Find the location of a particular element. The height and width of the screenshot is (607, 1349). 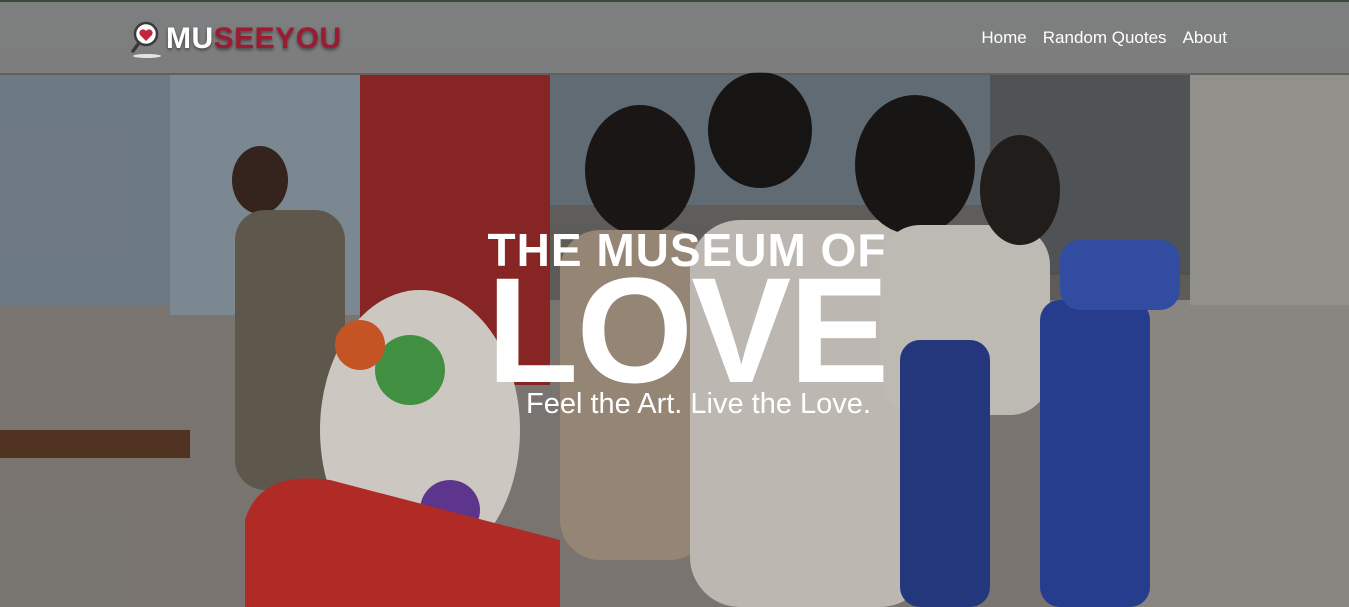

nav-menu: Home Random Quotes About is located at coordinates (1104, 38).